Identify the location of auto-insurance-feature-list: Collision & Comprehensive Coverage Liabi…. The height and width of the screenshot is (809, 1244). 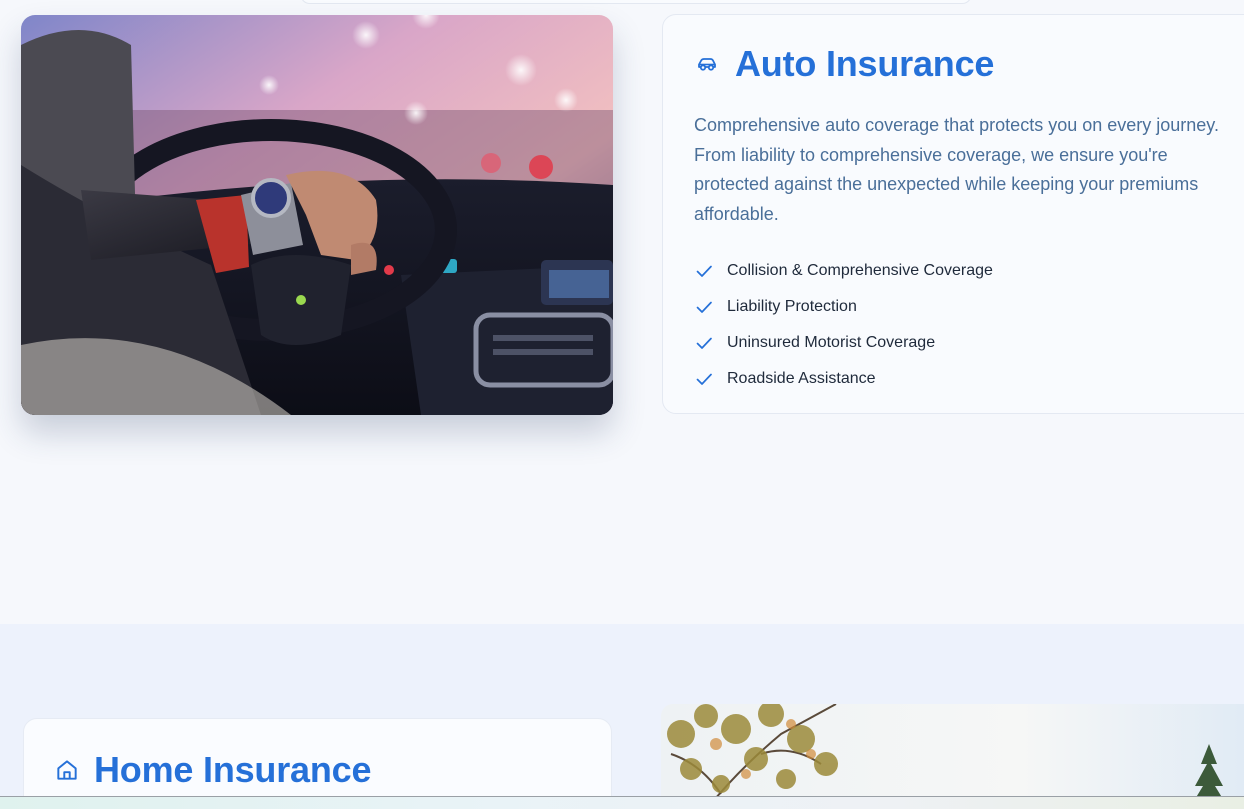
(844, 325).